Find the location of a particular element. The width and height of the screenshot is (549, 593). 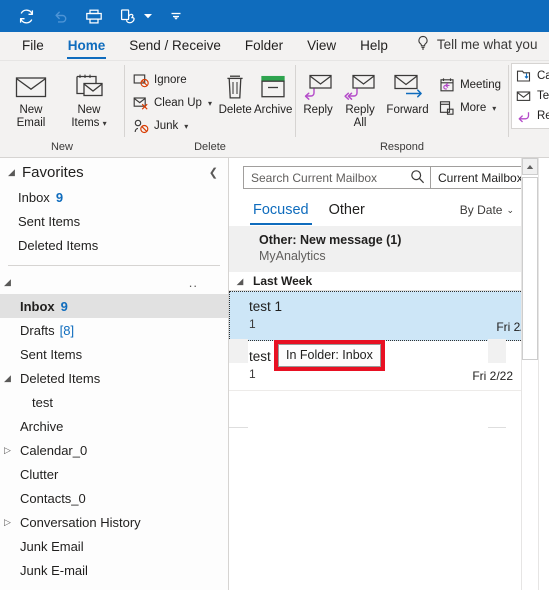

reply-icon is located at coordinates (318, 87).